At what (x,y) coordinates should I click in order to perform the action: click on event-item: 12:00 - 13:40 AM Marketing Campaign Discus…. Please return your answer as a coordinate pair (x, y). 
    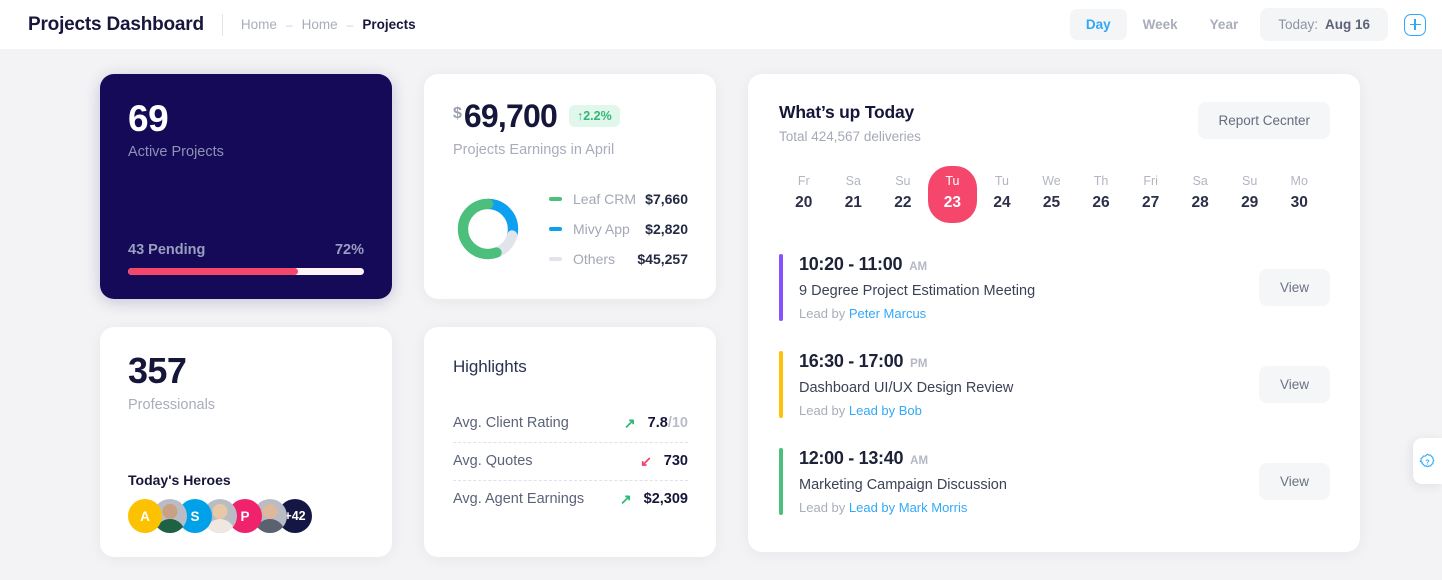
    Looking at the image, I should click on (1054, 481).